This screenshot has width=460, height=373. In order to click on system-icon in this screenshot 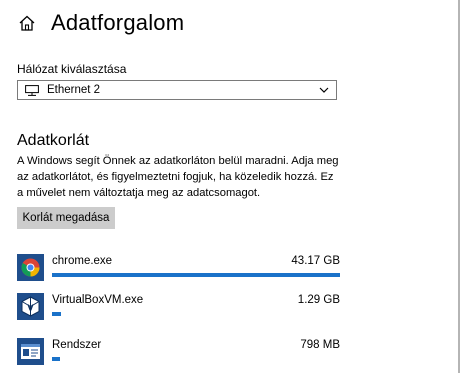, I will do `click(30, 351)`.